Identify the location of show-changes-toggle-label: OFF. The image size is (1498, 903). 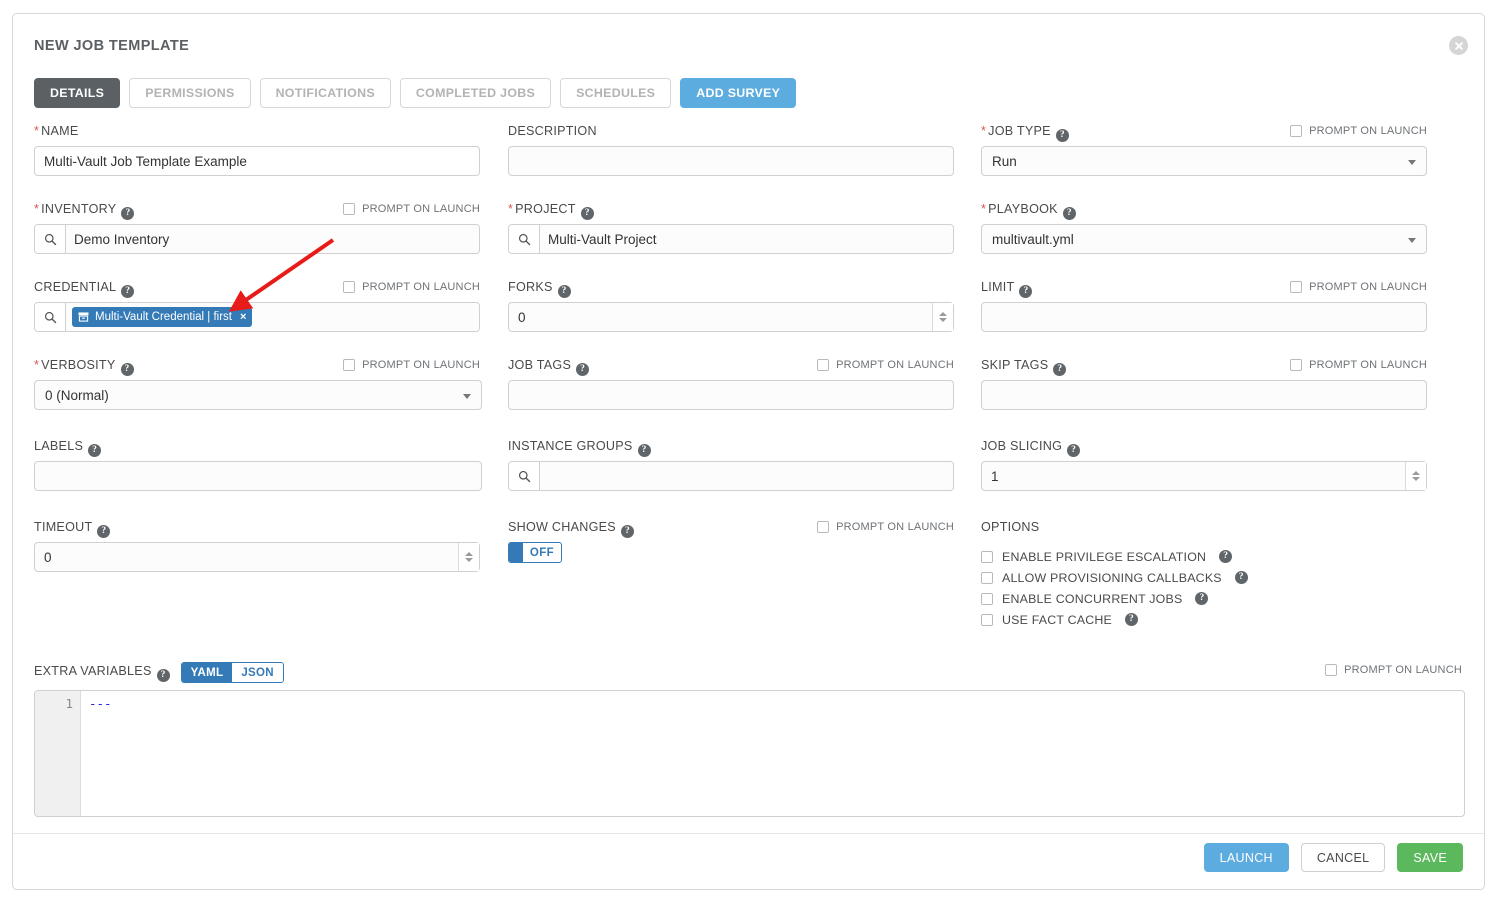
(542, 552).